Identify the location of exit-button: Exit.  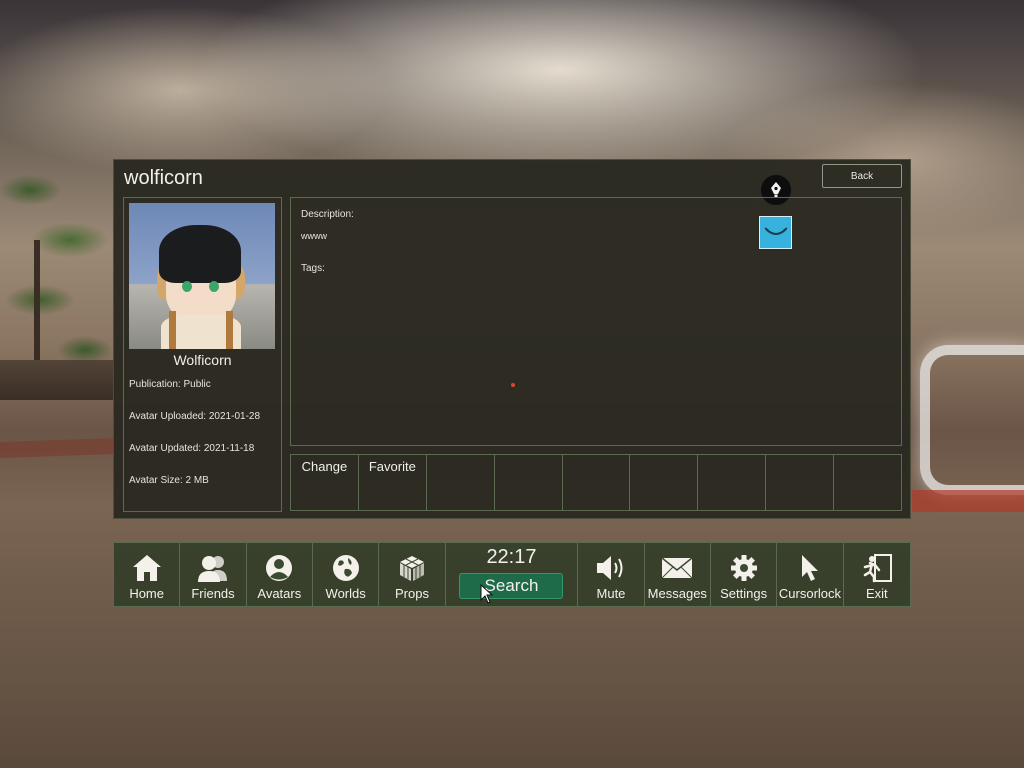
(877, 574).